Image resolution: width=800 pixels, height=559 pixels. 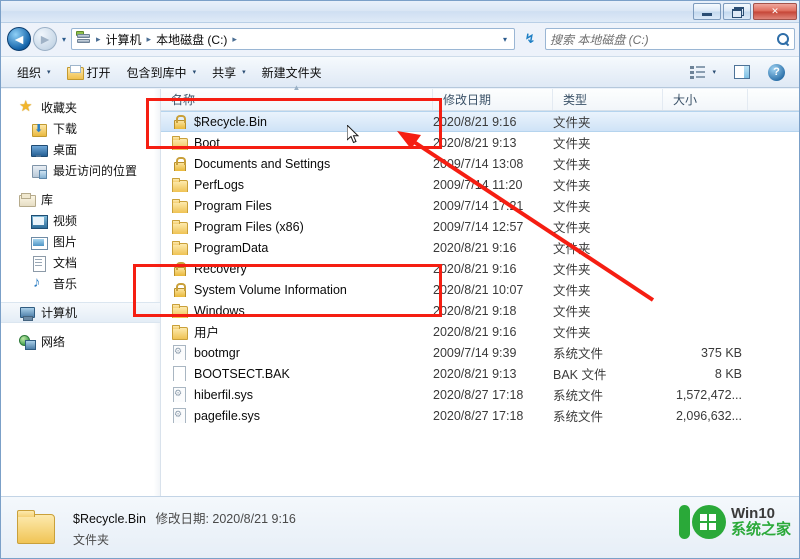 What do you see at coordinates (80, 170) in the screenshot?
I see `sidebar-item-recent-places: 最近访问的位置` at bounding box center [80, 170].